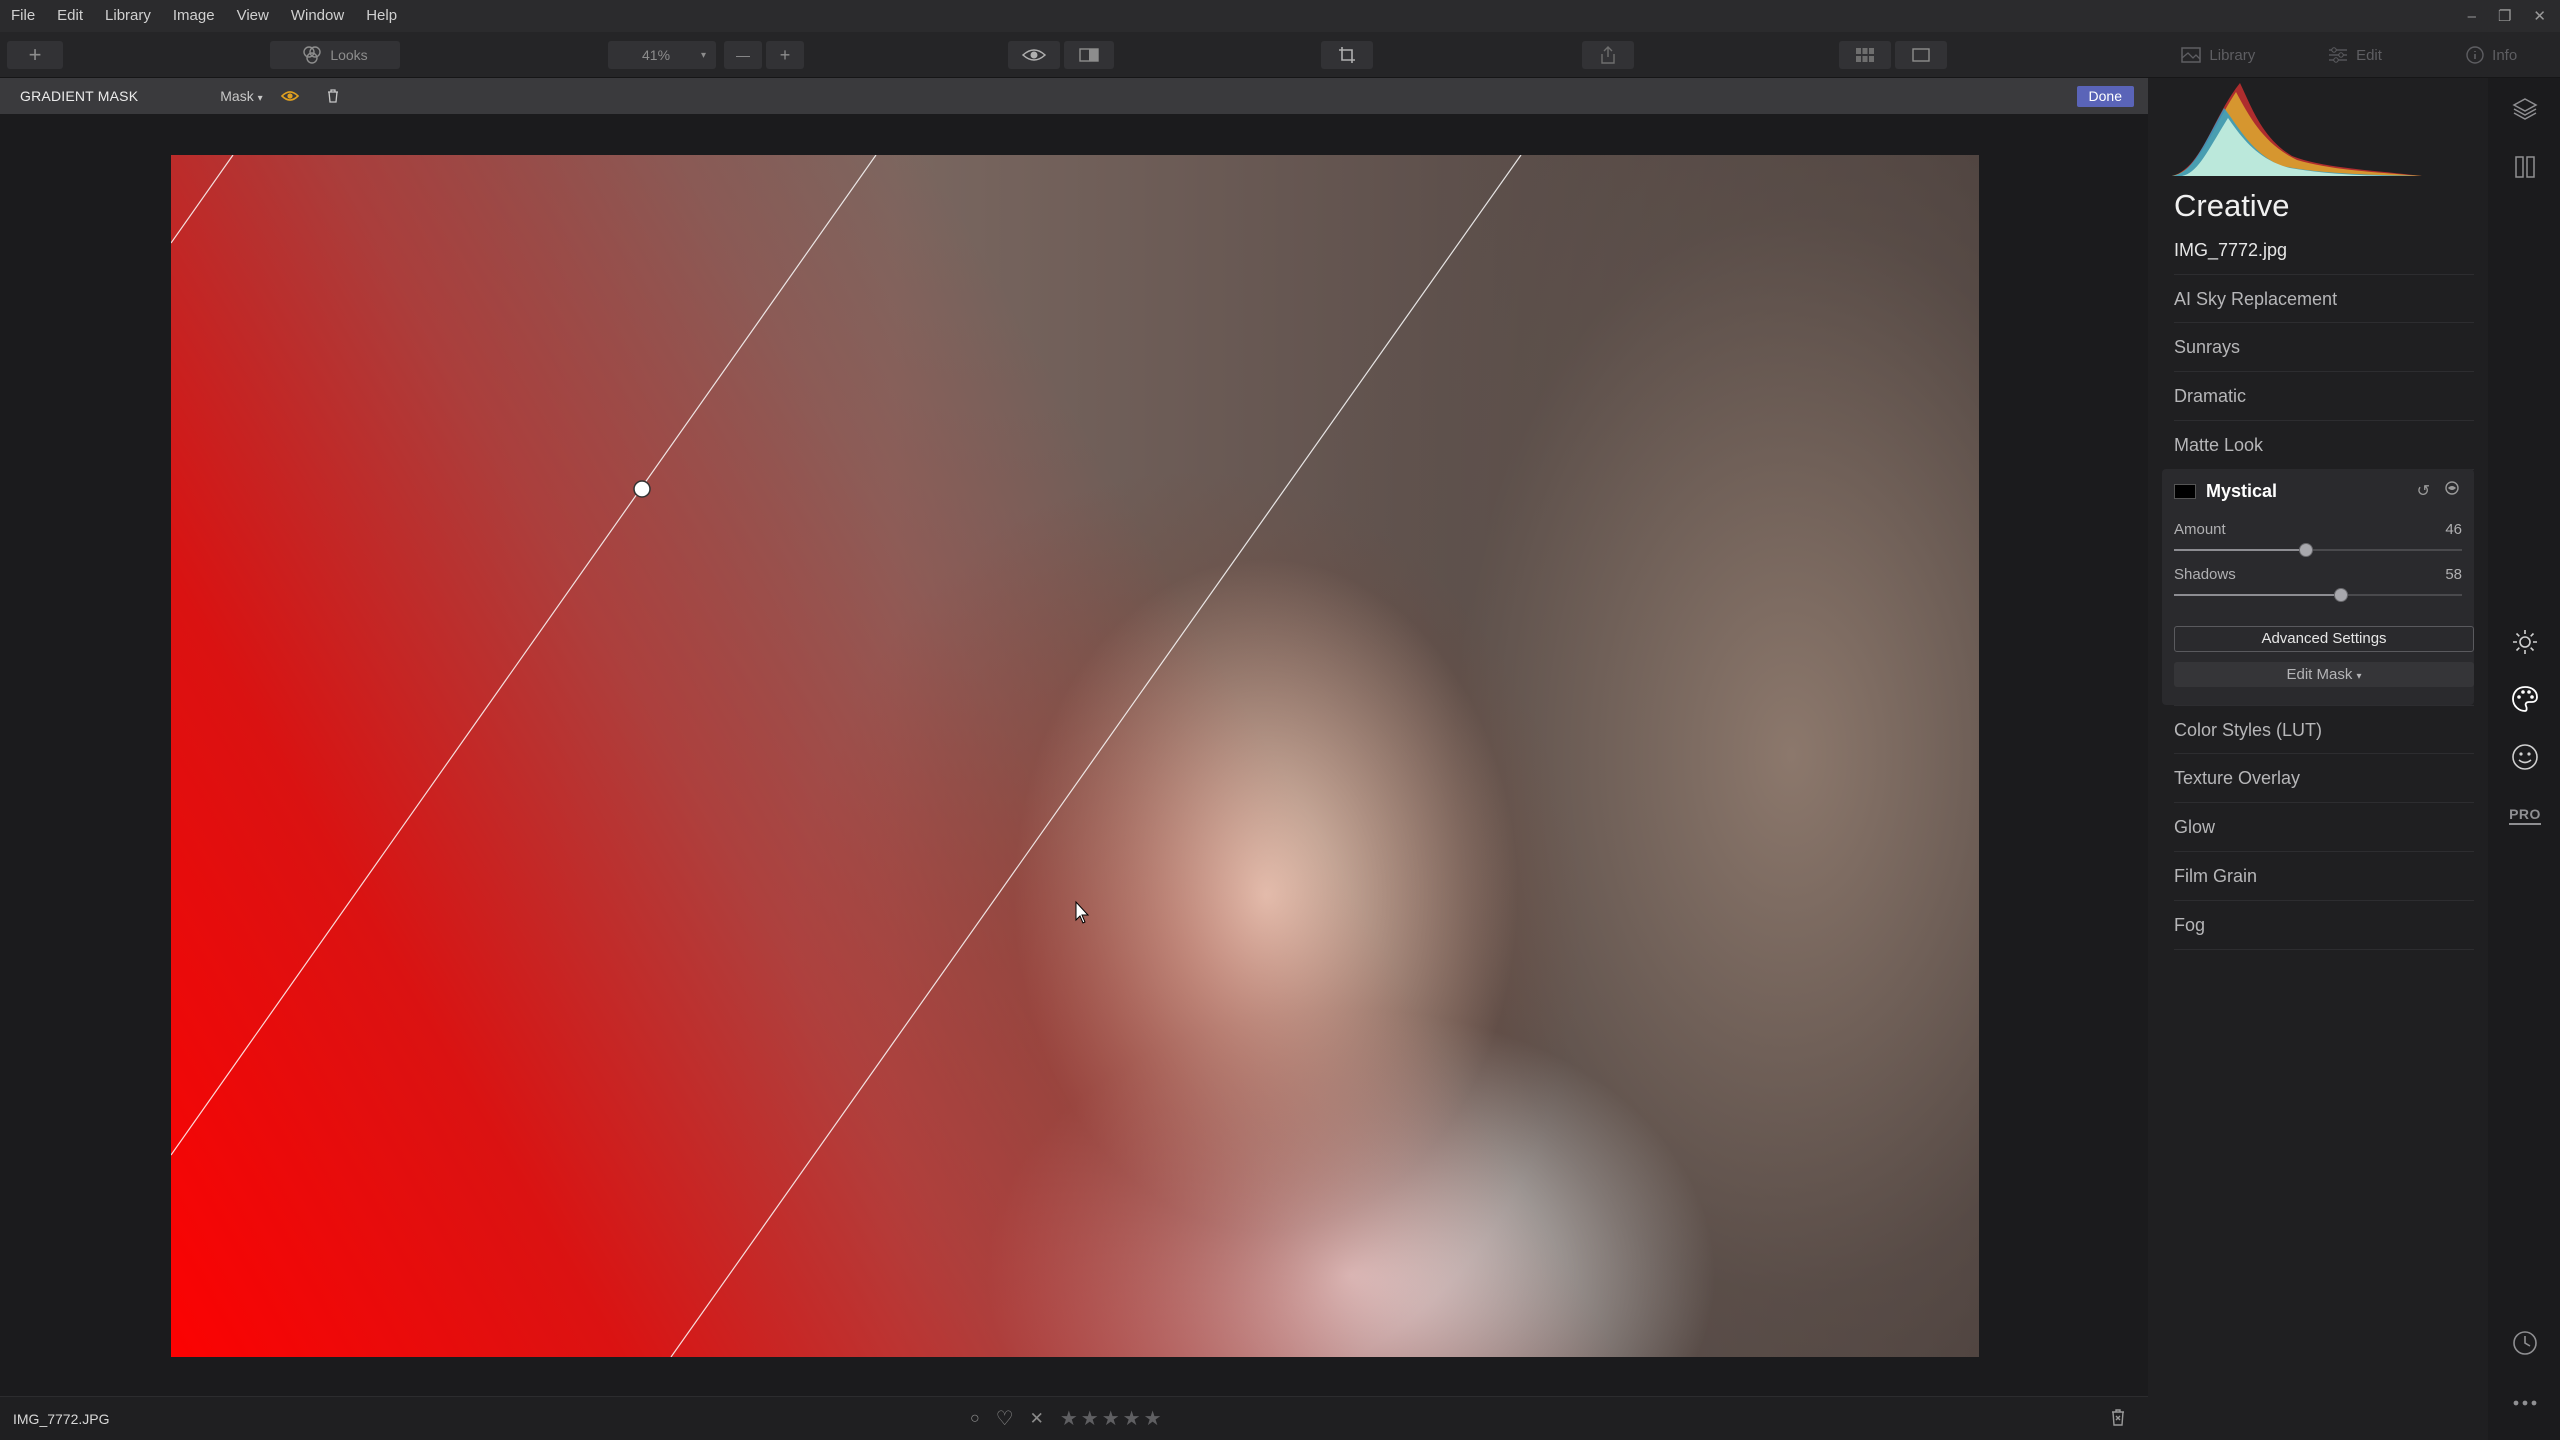 This screenshot has height=1440, width=2560. I want to click on tab-edit: Edit, so click(2355, 55).